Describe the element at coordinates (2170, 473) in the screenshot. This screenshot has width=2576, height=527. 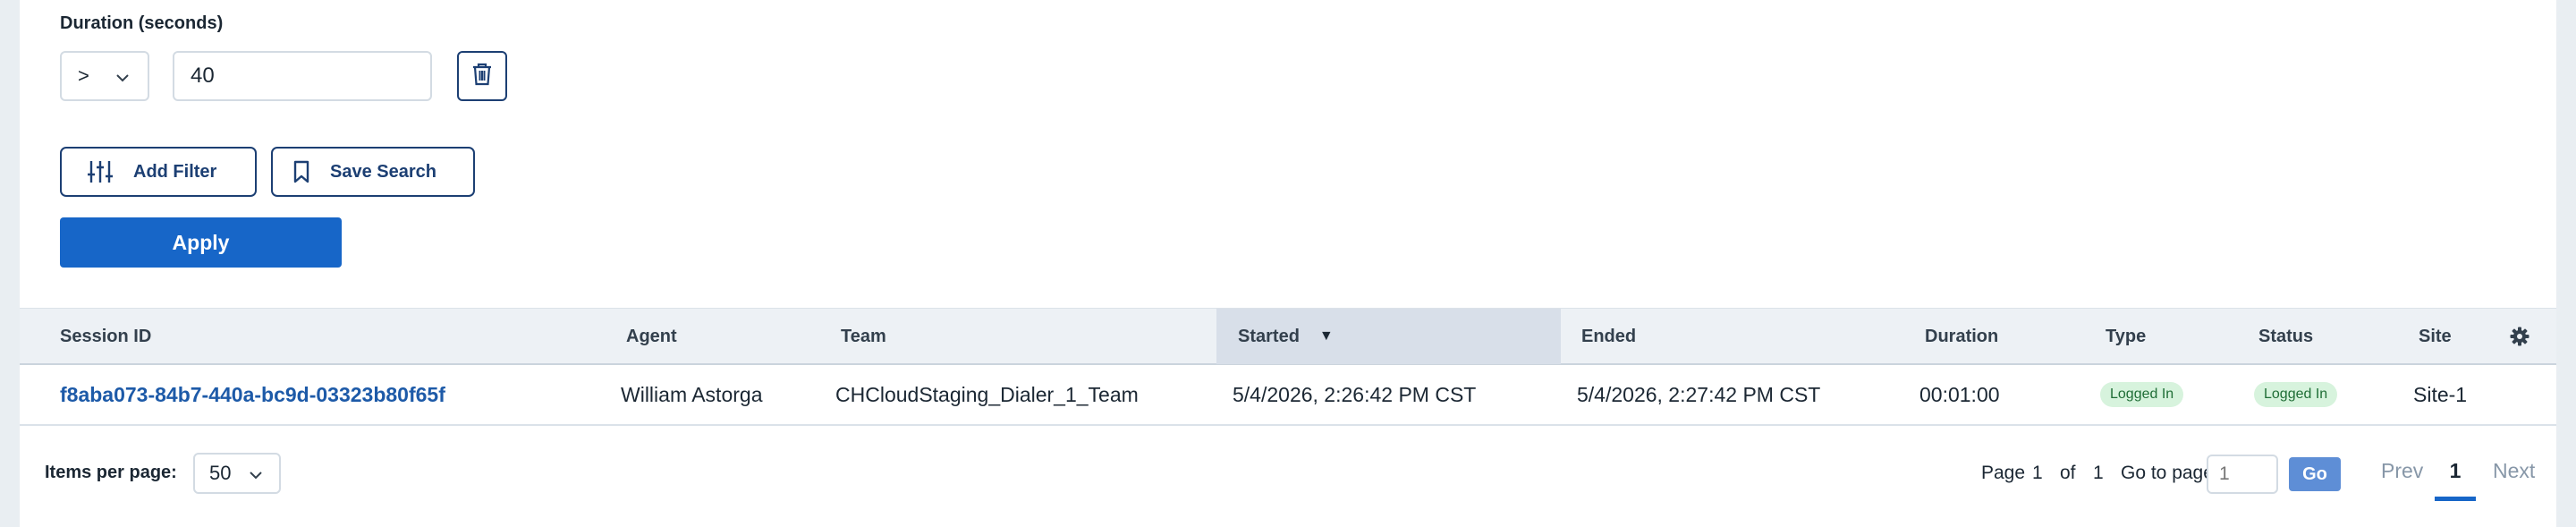
I see `go-to-page-label: Go to page:` at that location.